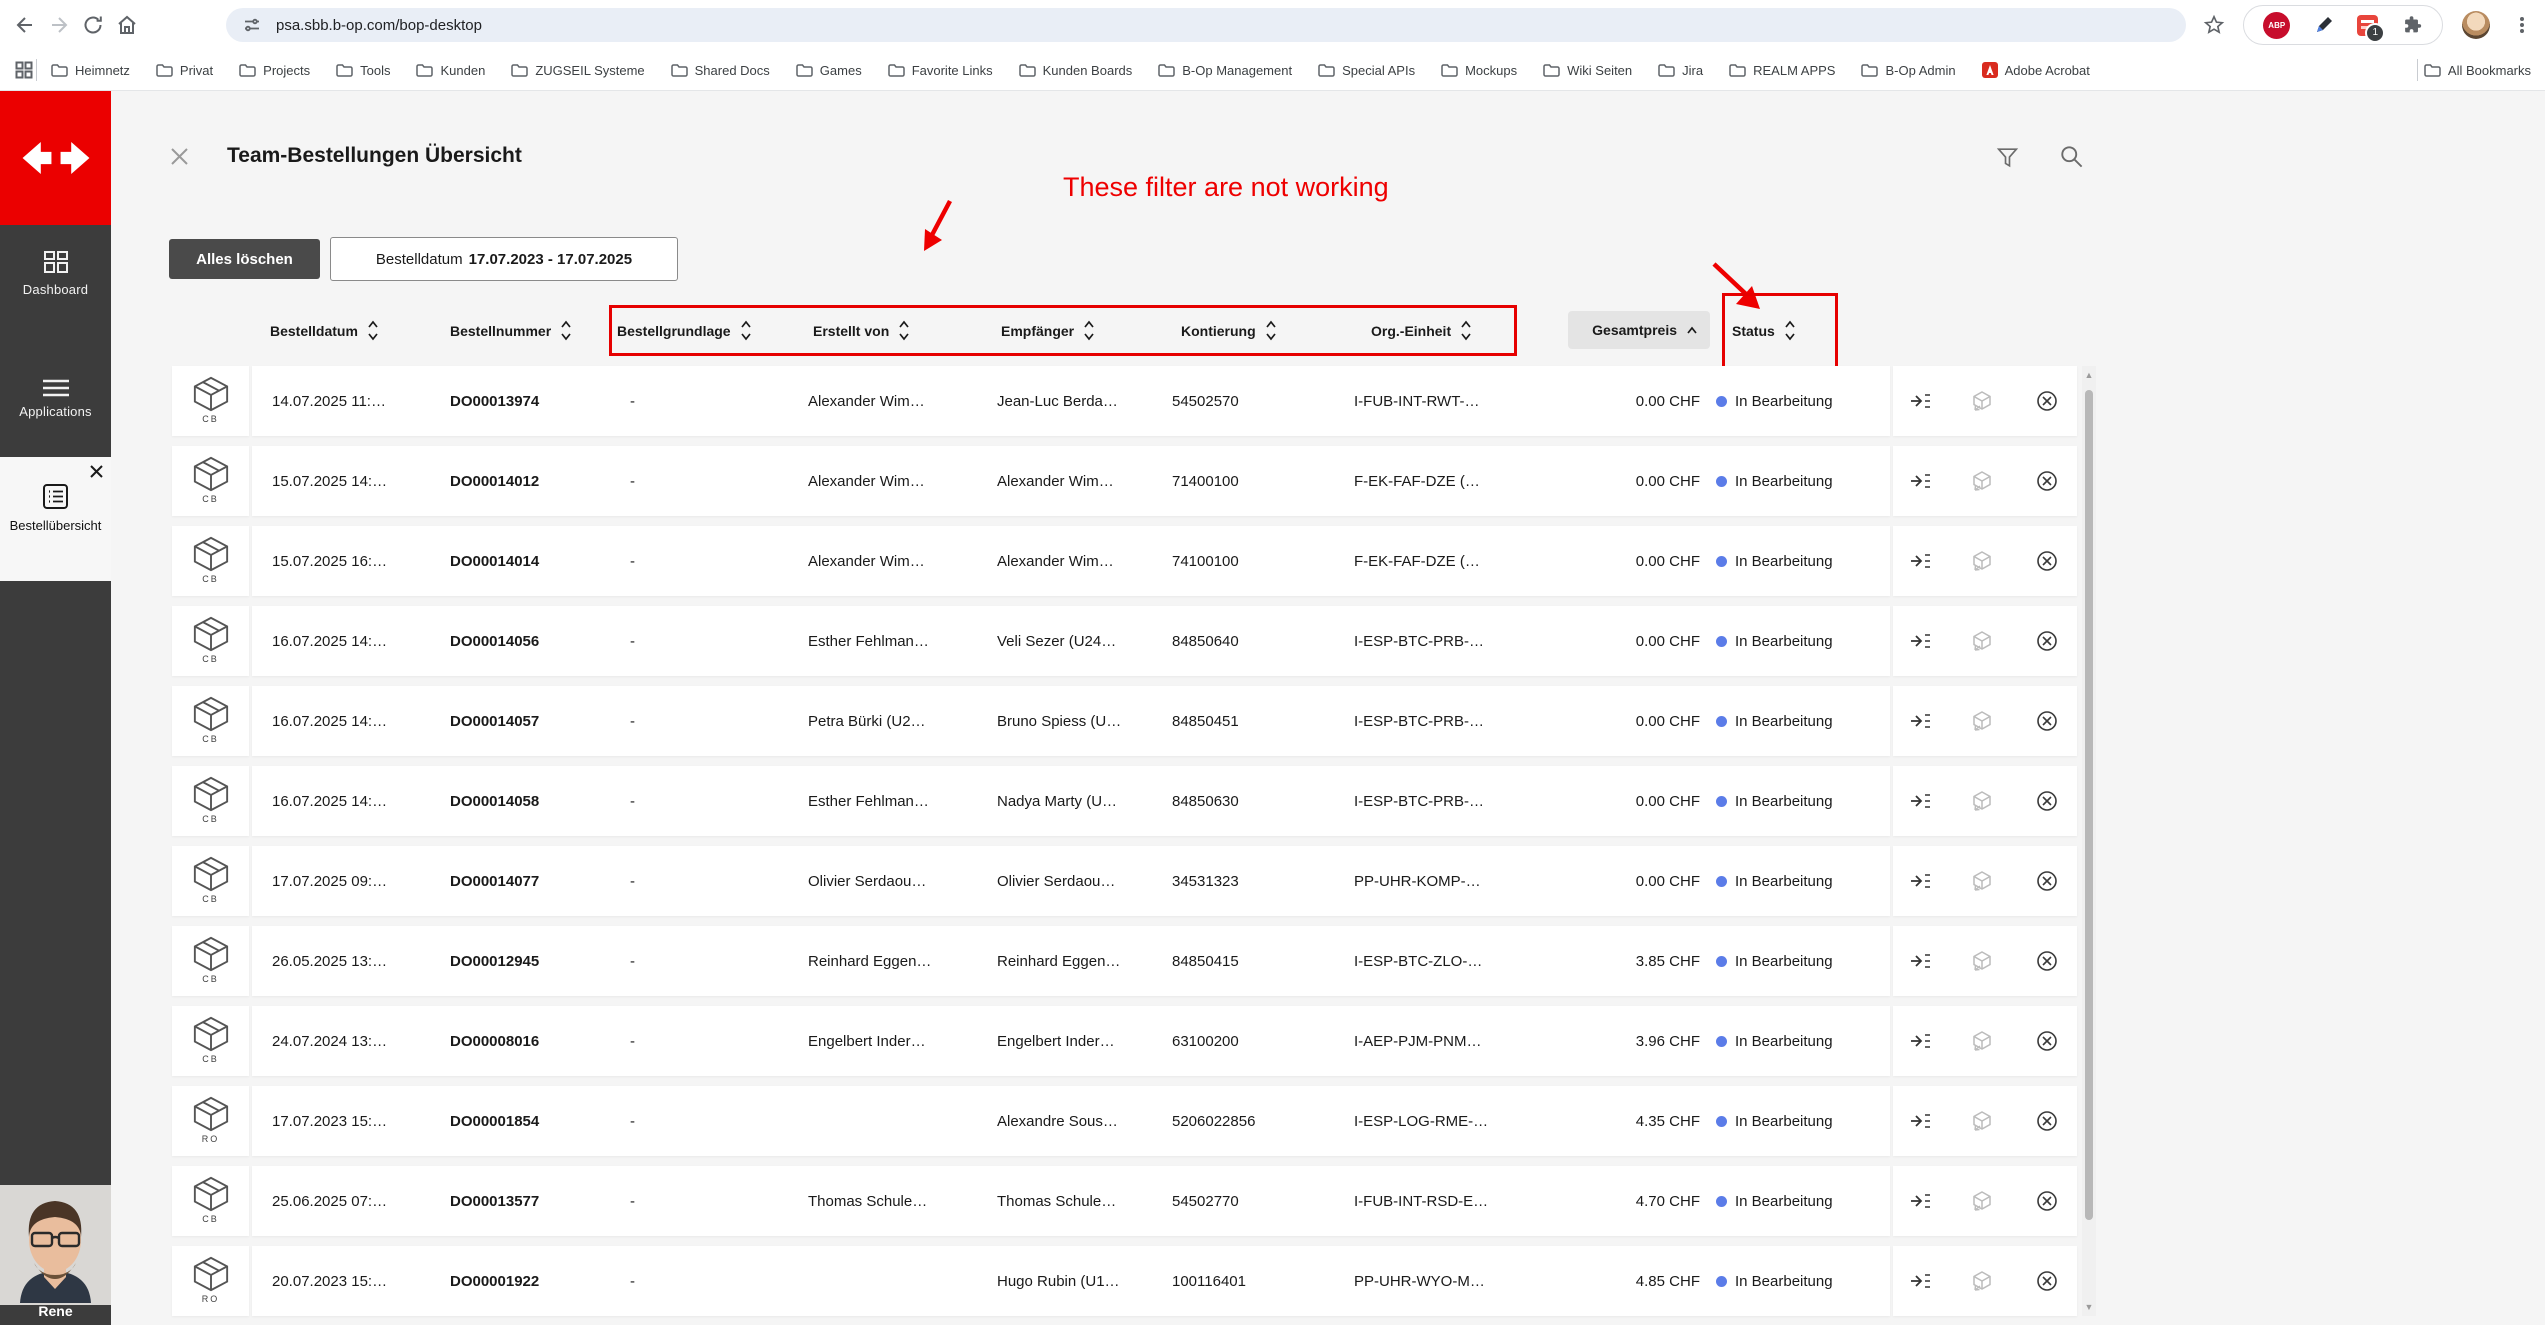  What do you see at coordinates (2476, 25) in the screenshot?
I see `browser-profile-avatar` at bounding box center [2476, 25].